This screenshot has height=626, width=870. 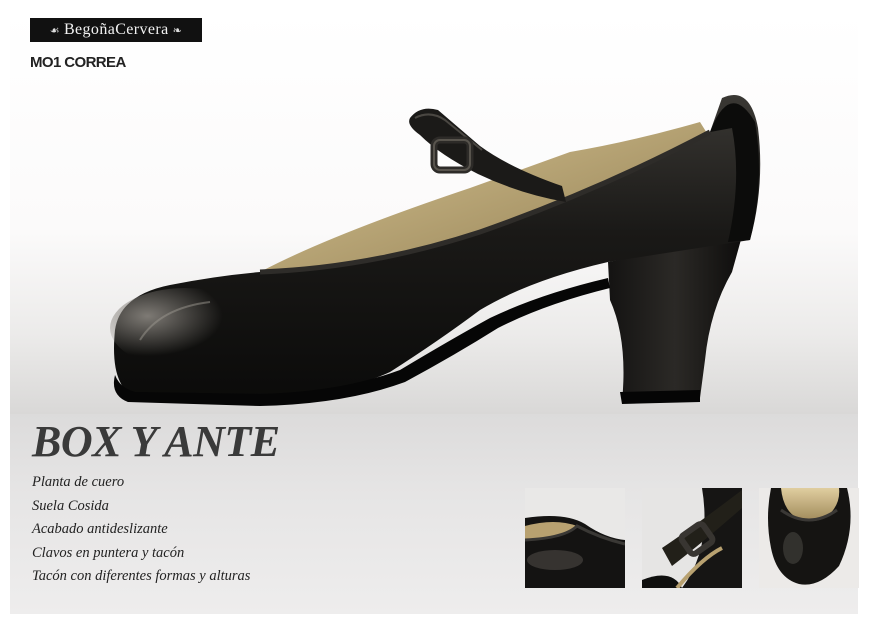 I want to click on feature-item: Suela Cosida, so click(x=70, y=505).